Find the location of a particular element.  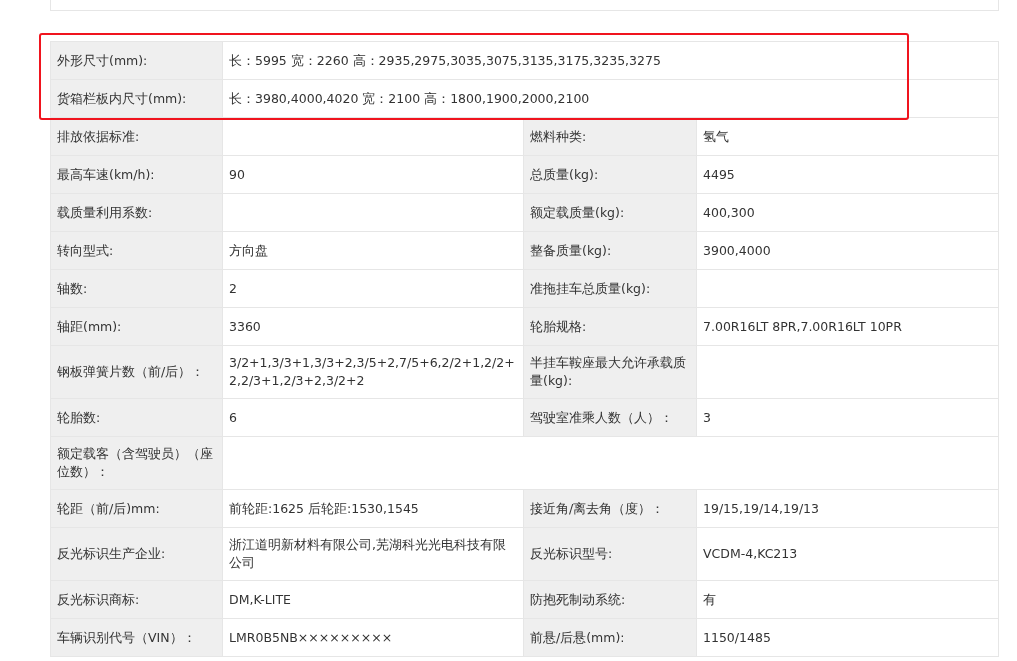

table-cell: 有 is located at coordinates (847, 600).